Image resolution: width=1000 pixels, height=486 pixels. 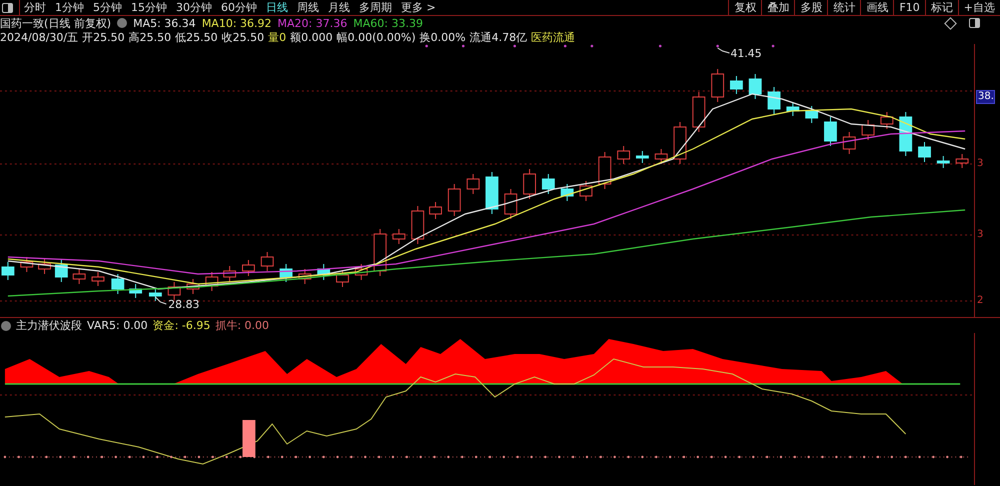 I want to click on period-tab: 30分钟, so click(x=194, y=7).